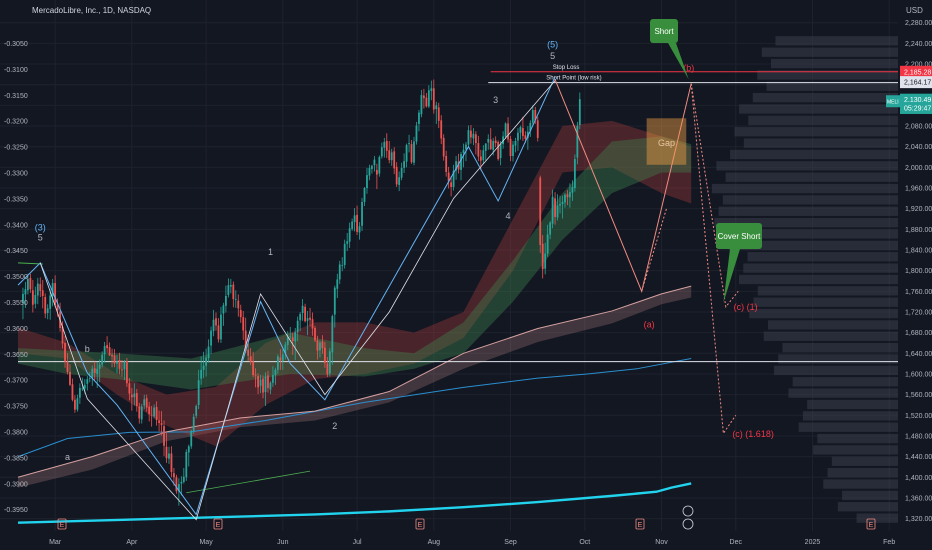 The width and height of the screenshot is (932, 550). Describe the element at coordinates (918, 292) in the screenshot. I see `right-tick-label: 1,760.00` at that location.